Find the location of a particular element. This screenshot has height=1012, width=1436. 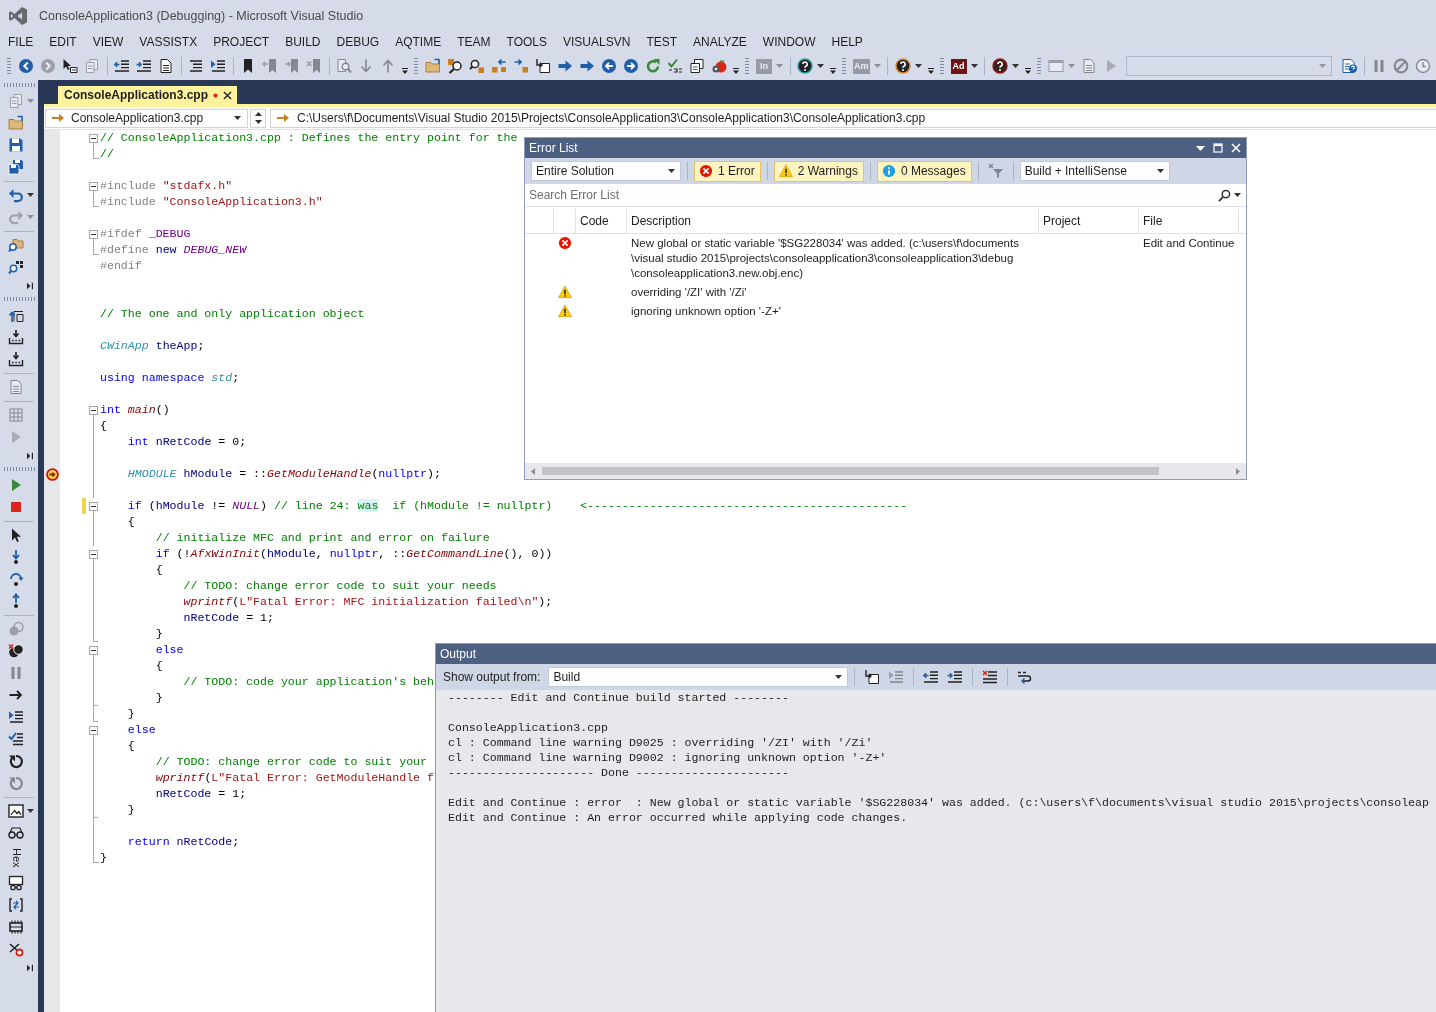

source-dropdown: Build + IntelliSense is located at coordinates (1094, 171).